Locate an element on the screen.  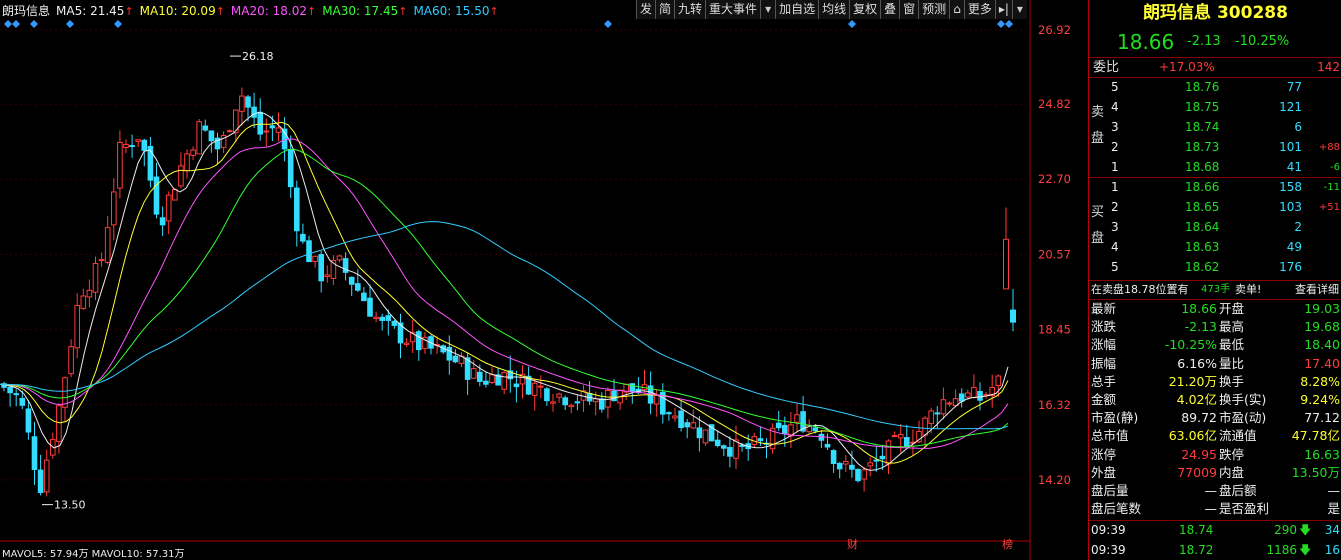
y-axis-tick-label: 16.32 is located at coordinates (1054, 405).